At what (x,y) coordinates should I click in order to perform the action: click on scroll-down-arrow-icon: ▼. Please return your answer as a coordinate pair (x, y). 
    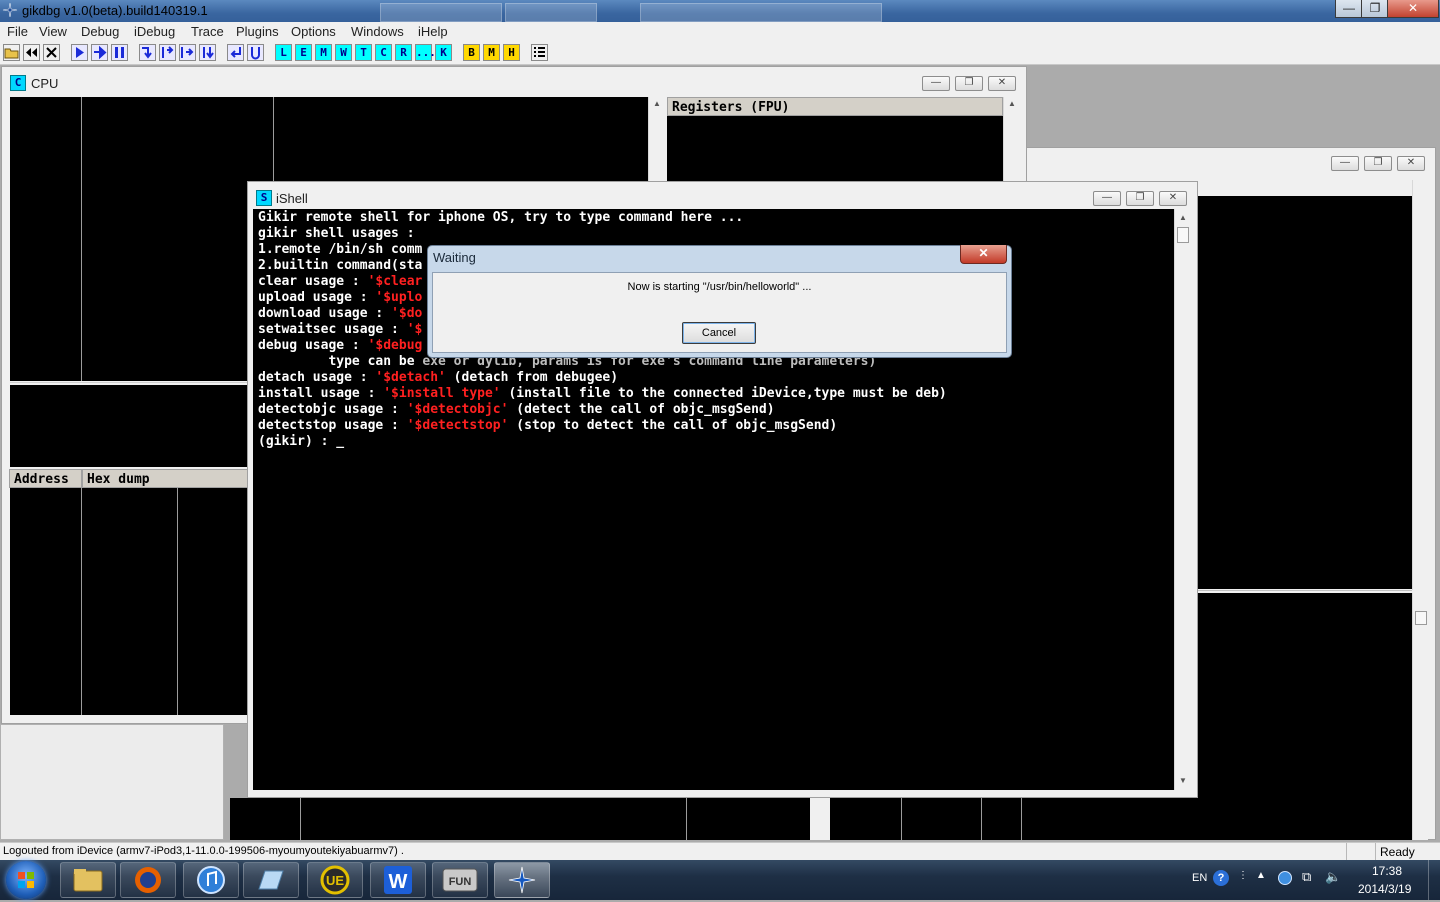
    Looking at the image, I should click on (1183, 780).